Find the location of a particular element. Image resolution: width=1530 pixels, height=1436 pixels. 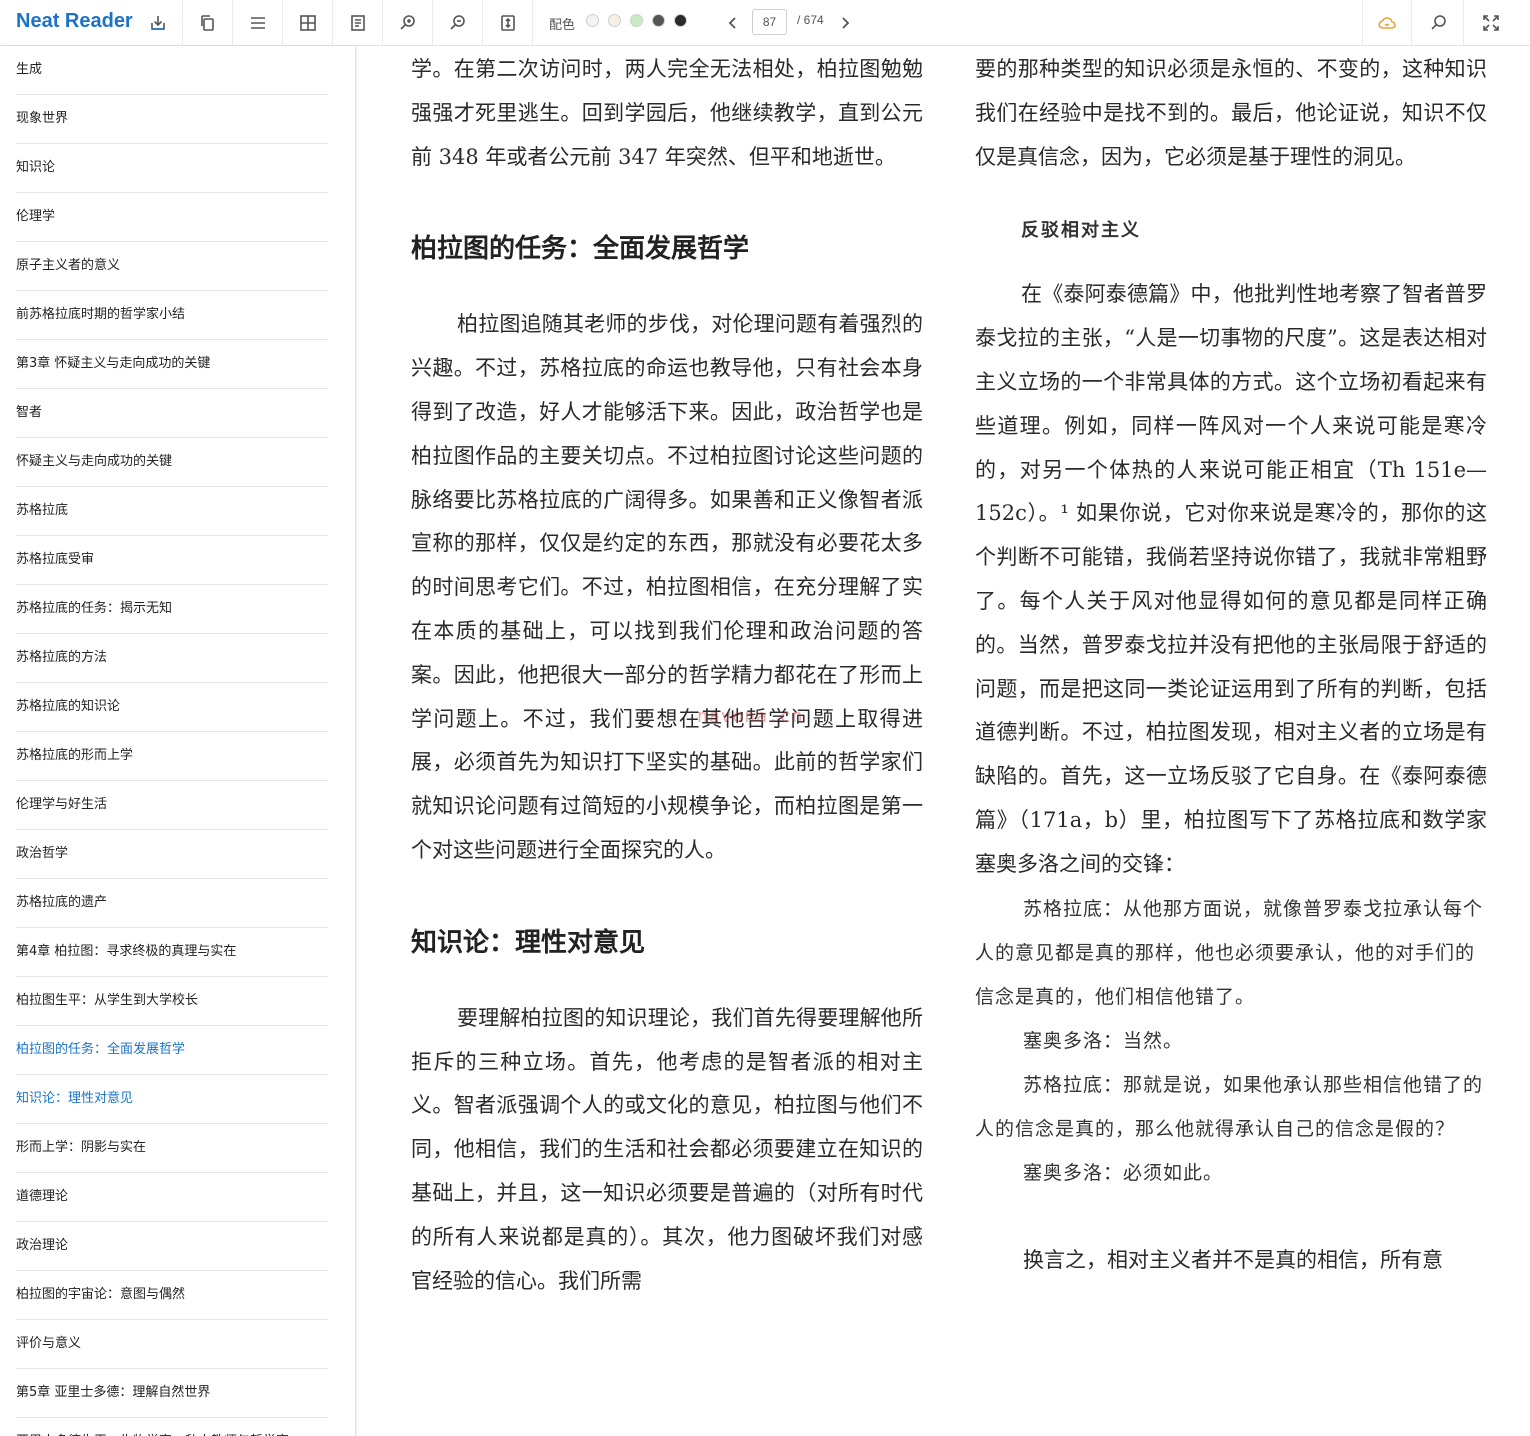

prev-page-button is located at coordinates (733, 23).